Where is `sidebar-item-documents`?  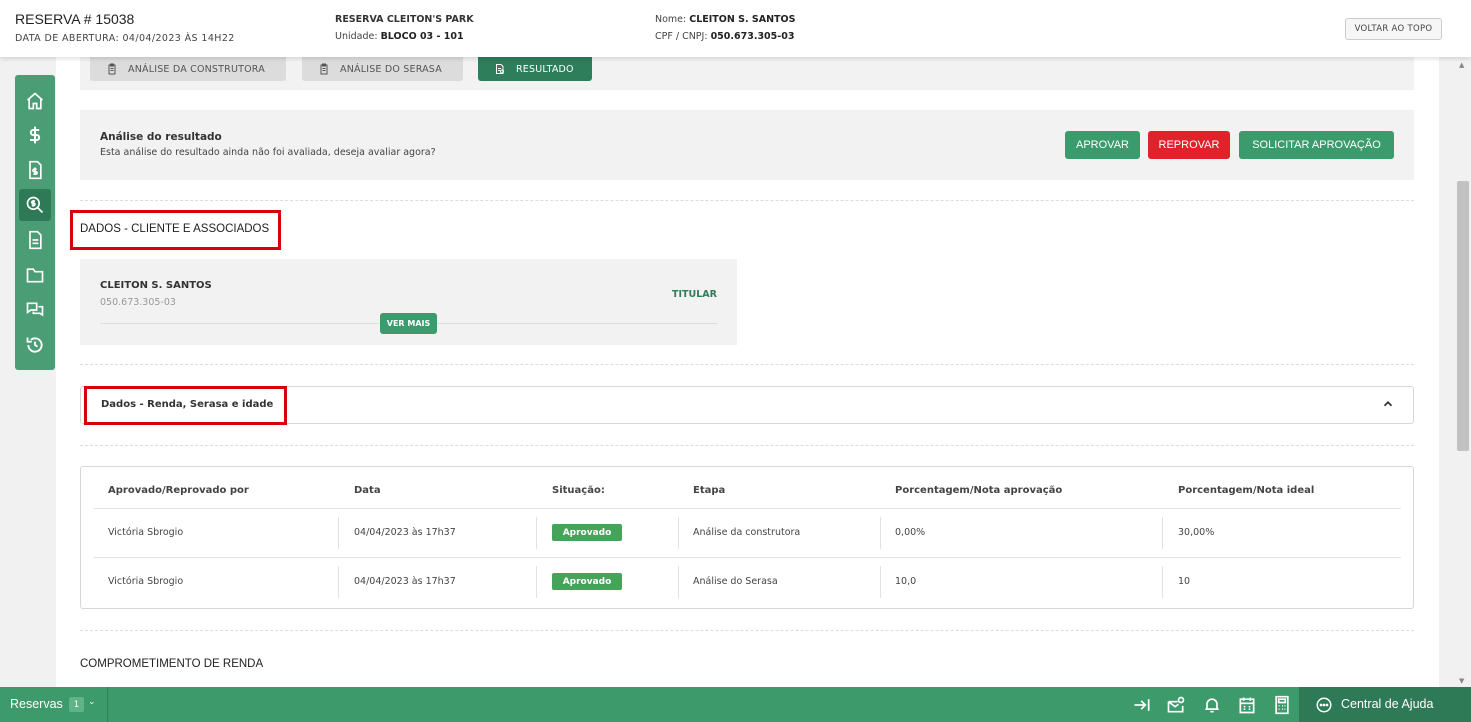
sidebar-item-documents is located at coordinates (35, 240).